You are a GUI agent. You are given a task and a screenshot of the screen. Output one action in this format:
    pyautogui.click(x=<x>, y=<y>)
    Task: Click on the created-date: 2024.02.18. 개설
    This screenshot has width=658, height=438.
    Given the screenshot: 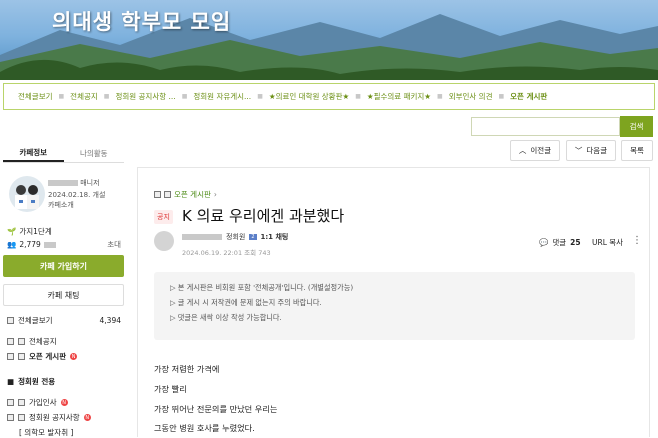 What is the action you would take?
    pyautogui.click(x=77, y=195)
    